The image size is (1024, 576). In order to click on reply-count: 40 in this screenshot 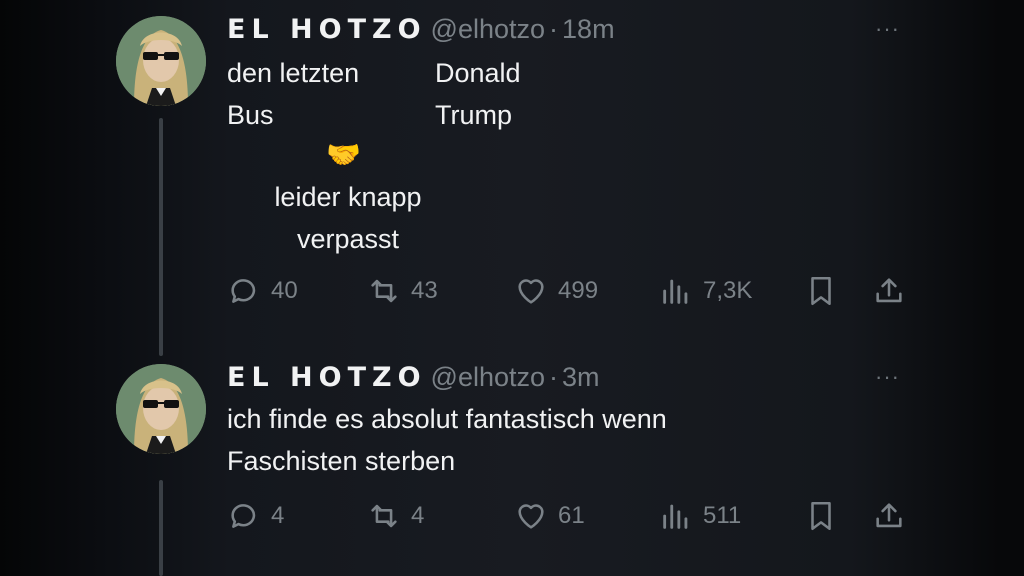, I will do `click(284, 290)`.